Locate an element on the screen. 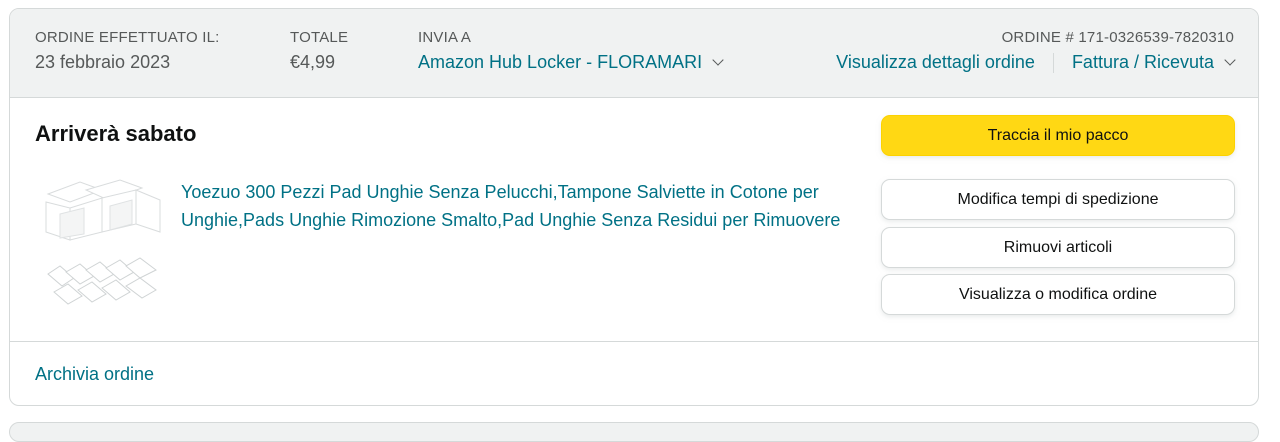  ship-to-value: Amazon Hub Locker - FLORAMARI is located at coordinates (560, 62).